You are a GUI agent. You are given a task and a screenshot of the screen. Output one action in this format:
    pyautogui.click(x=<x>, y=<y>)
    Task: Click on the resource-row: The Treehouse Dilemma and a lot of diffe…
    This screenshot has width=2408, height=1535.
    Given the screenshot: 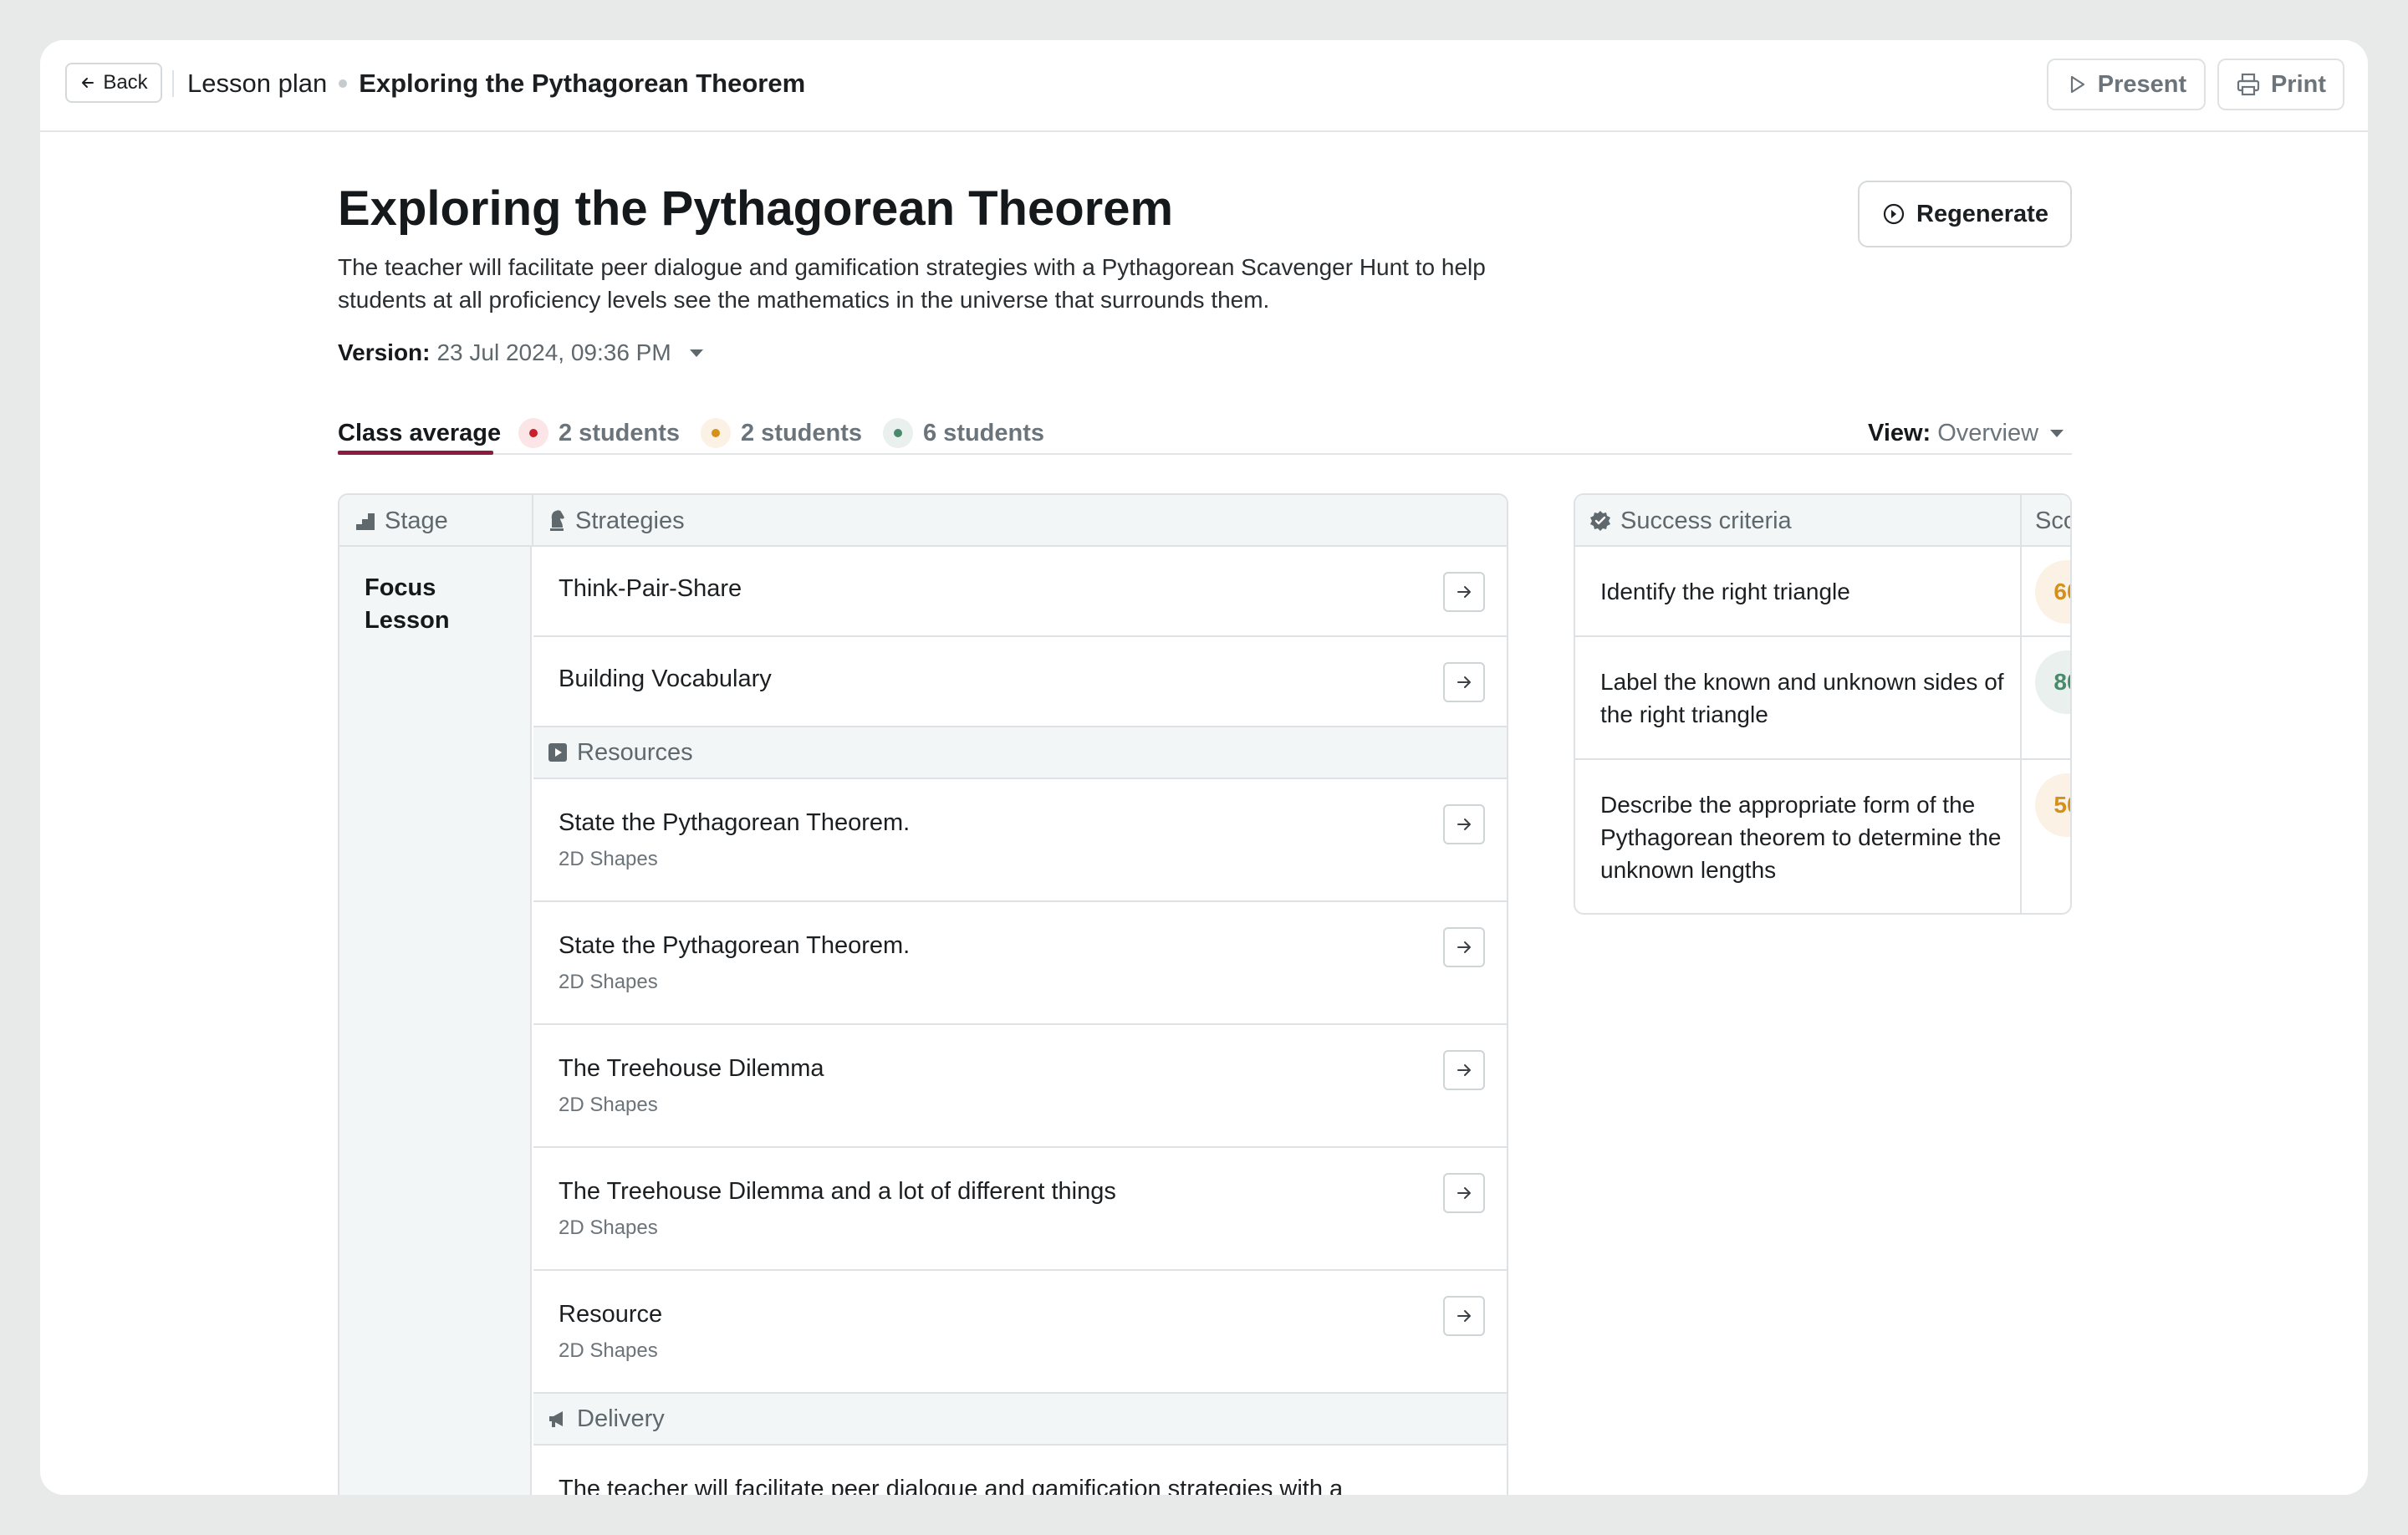 What is the action you would take?
    pyautogui.click(x=1020, y=1209)
    